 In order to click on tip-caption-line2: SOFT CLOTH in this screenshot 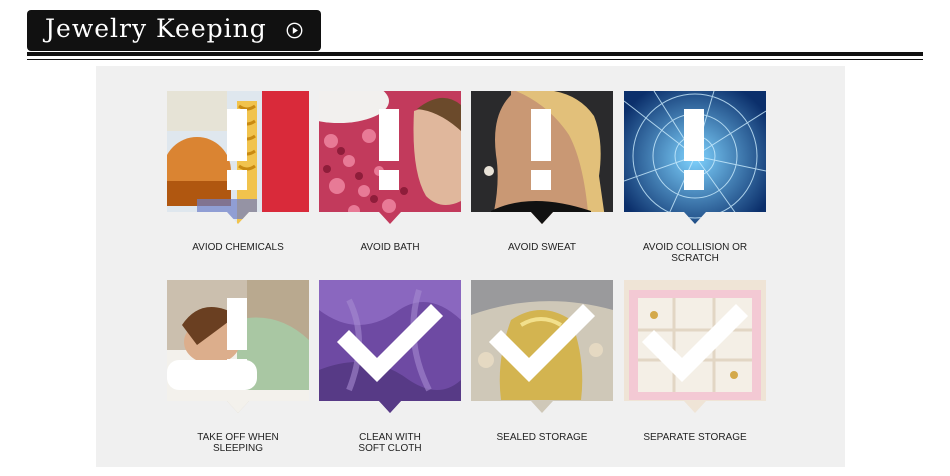, I will do `click(390, 448)`.